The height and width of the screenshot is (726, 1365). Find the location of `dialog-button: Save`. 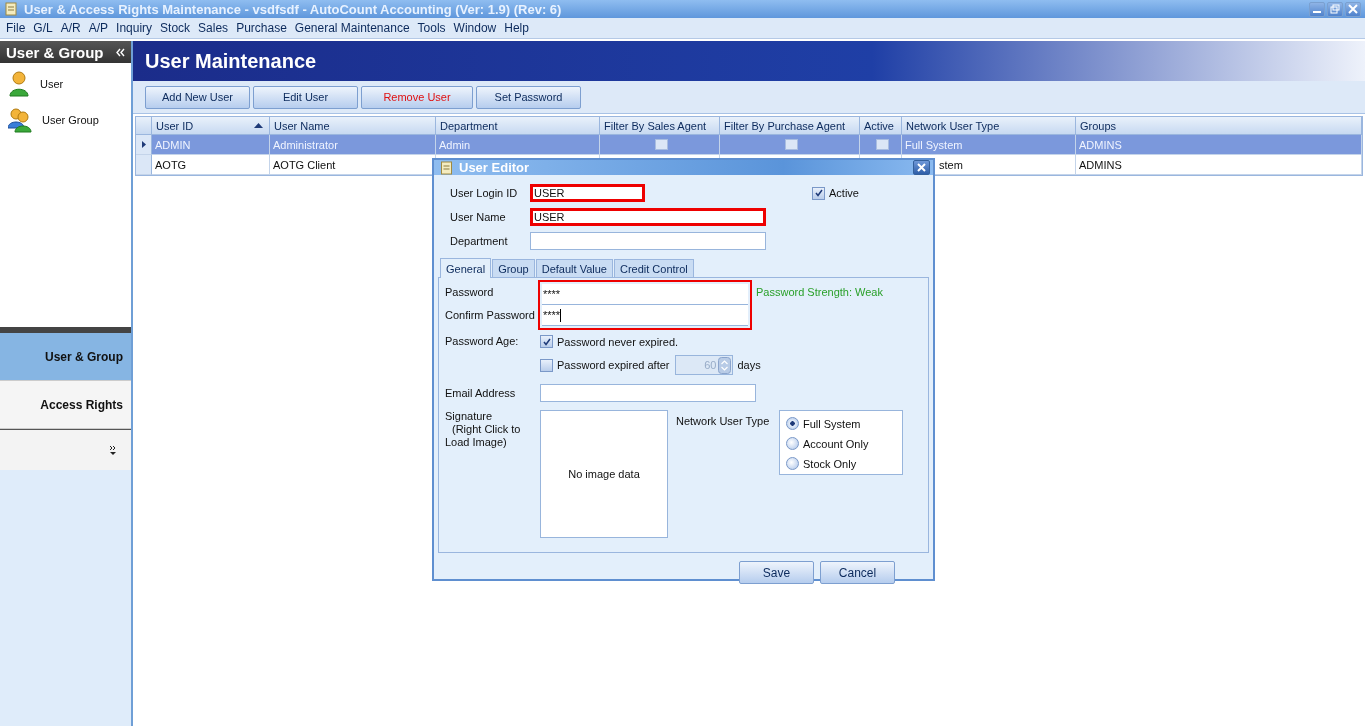

dialog-button: Save is located at coordinates (776, 572).